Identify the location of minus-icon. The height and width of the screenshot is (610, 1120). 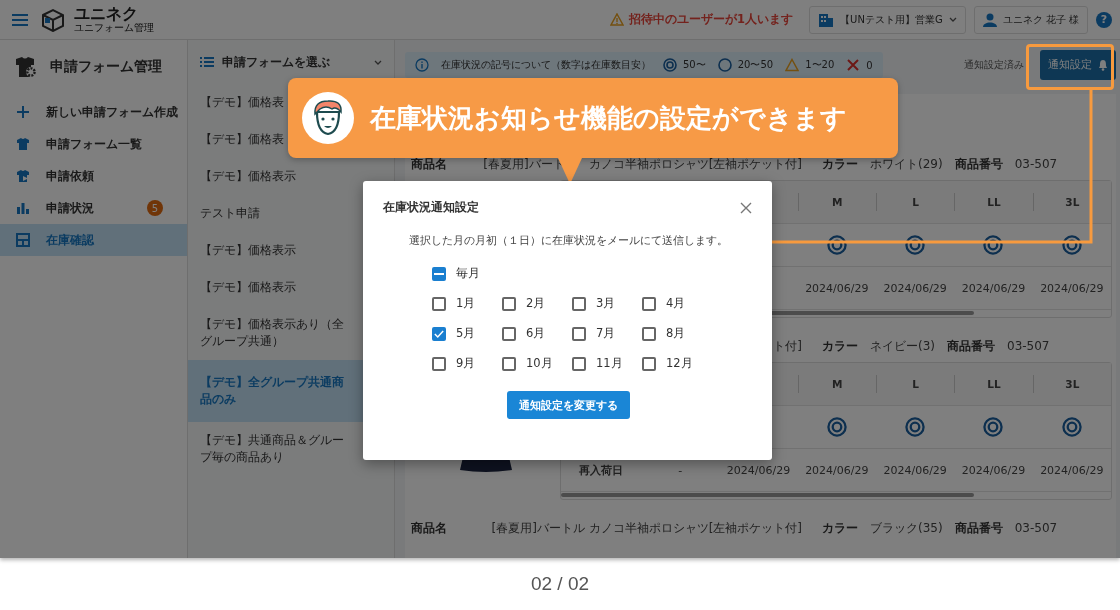
(439, 273).